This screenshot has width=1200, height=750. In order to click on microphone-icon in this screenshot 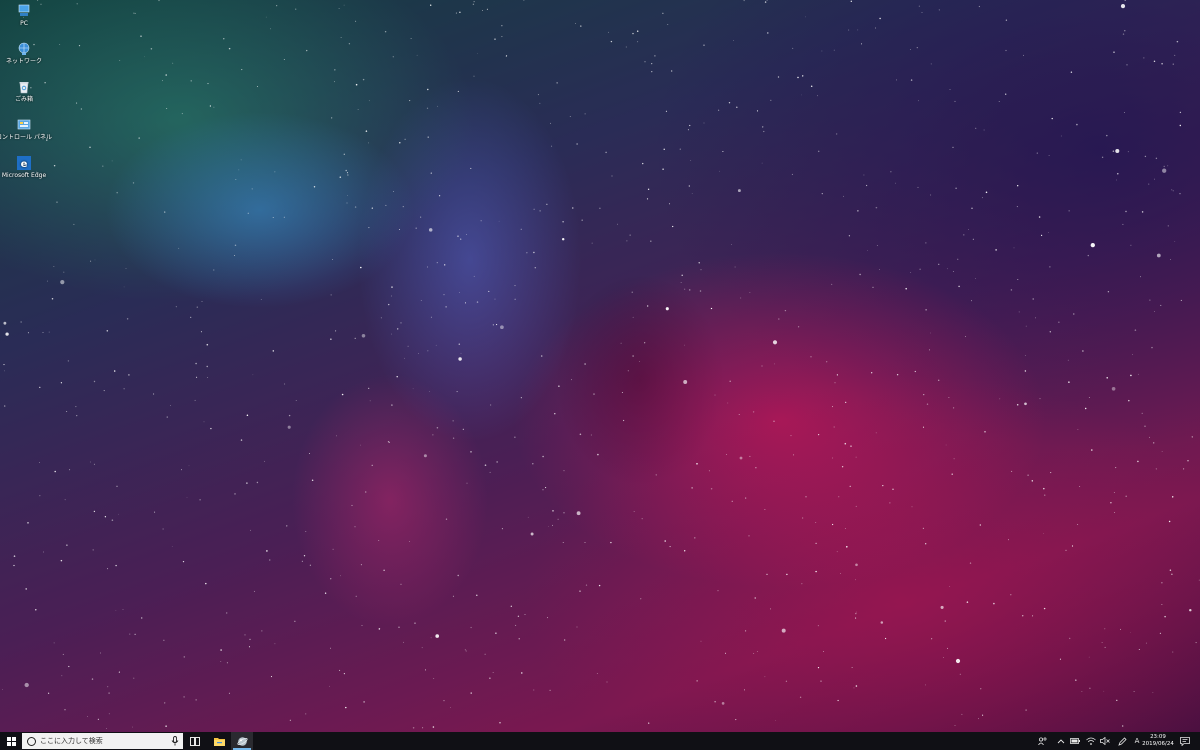, I will do `click(175, 741)`.